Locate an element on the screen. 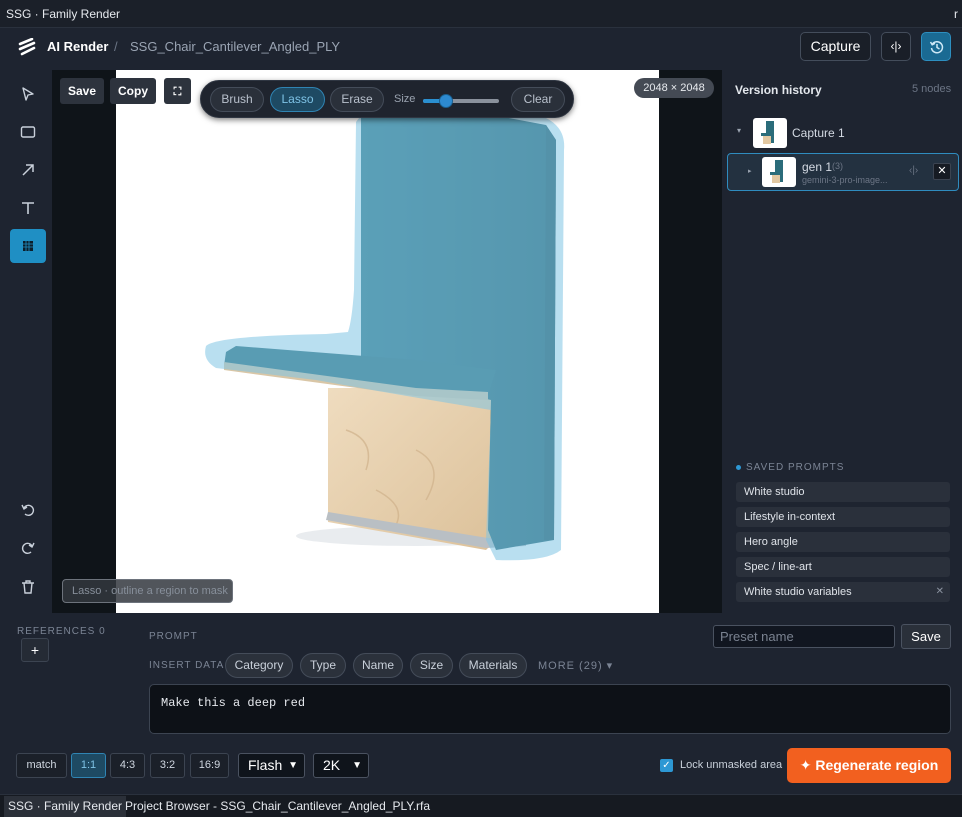 The width and height of the screenshot is (962, 817). app-name: AI Render is located at coordinates (78, 46).